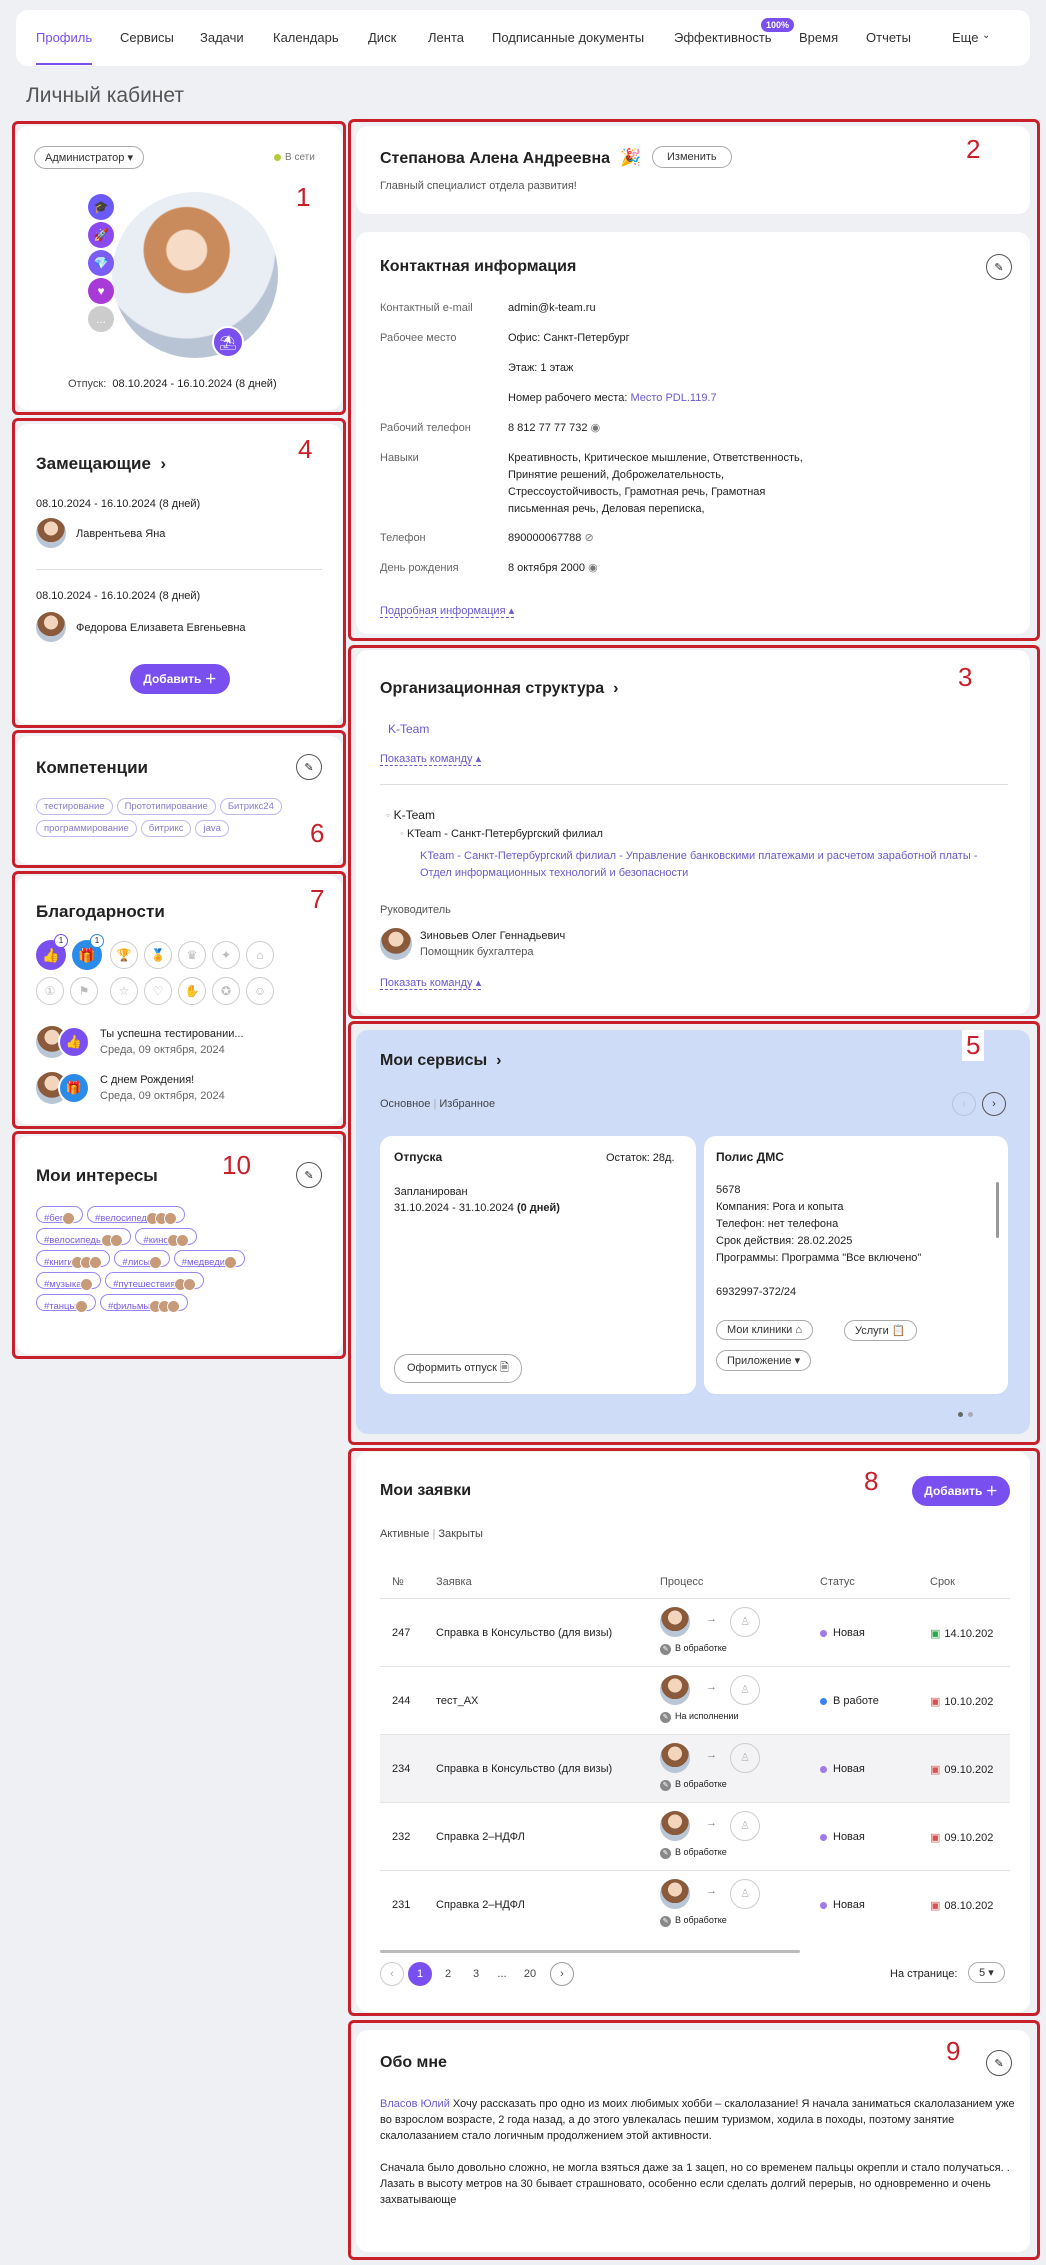  I want to click on nav-calendar: Календарь, so click(306, 37).